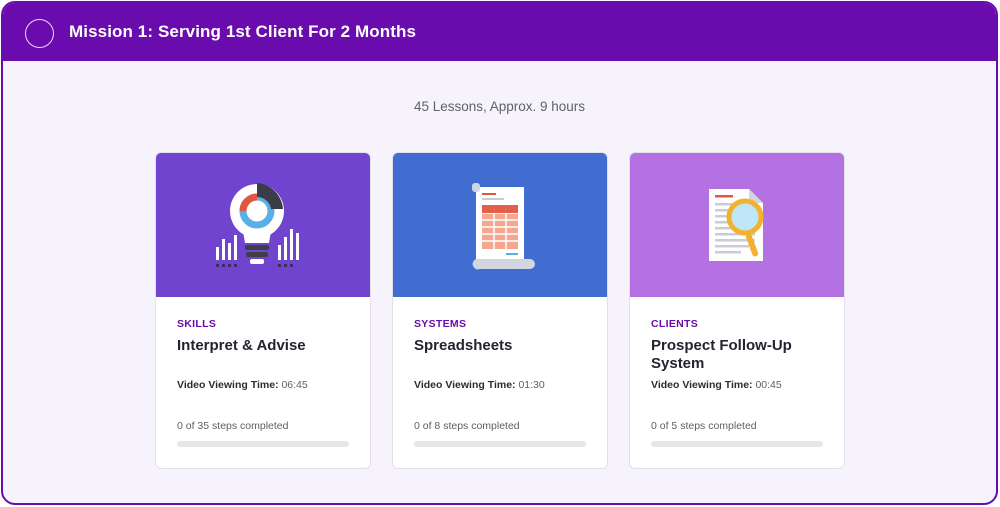  What do you see at coordinates (499, 106) in the screenshot?
I see `lesson-summary: 45 Lessons, Approx. 9 hours` at bounding box center [499, 106].